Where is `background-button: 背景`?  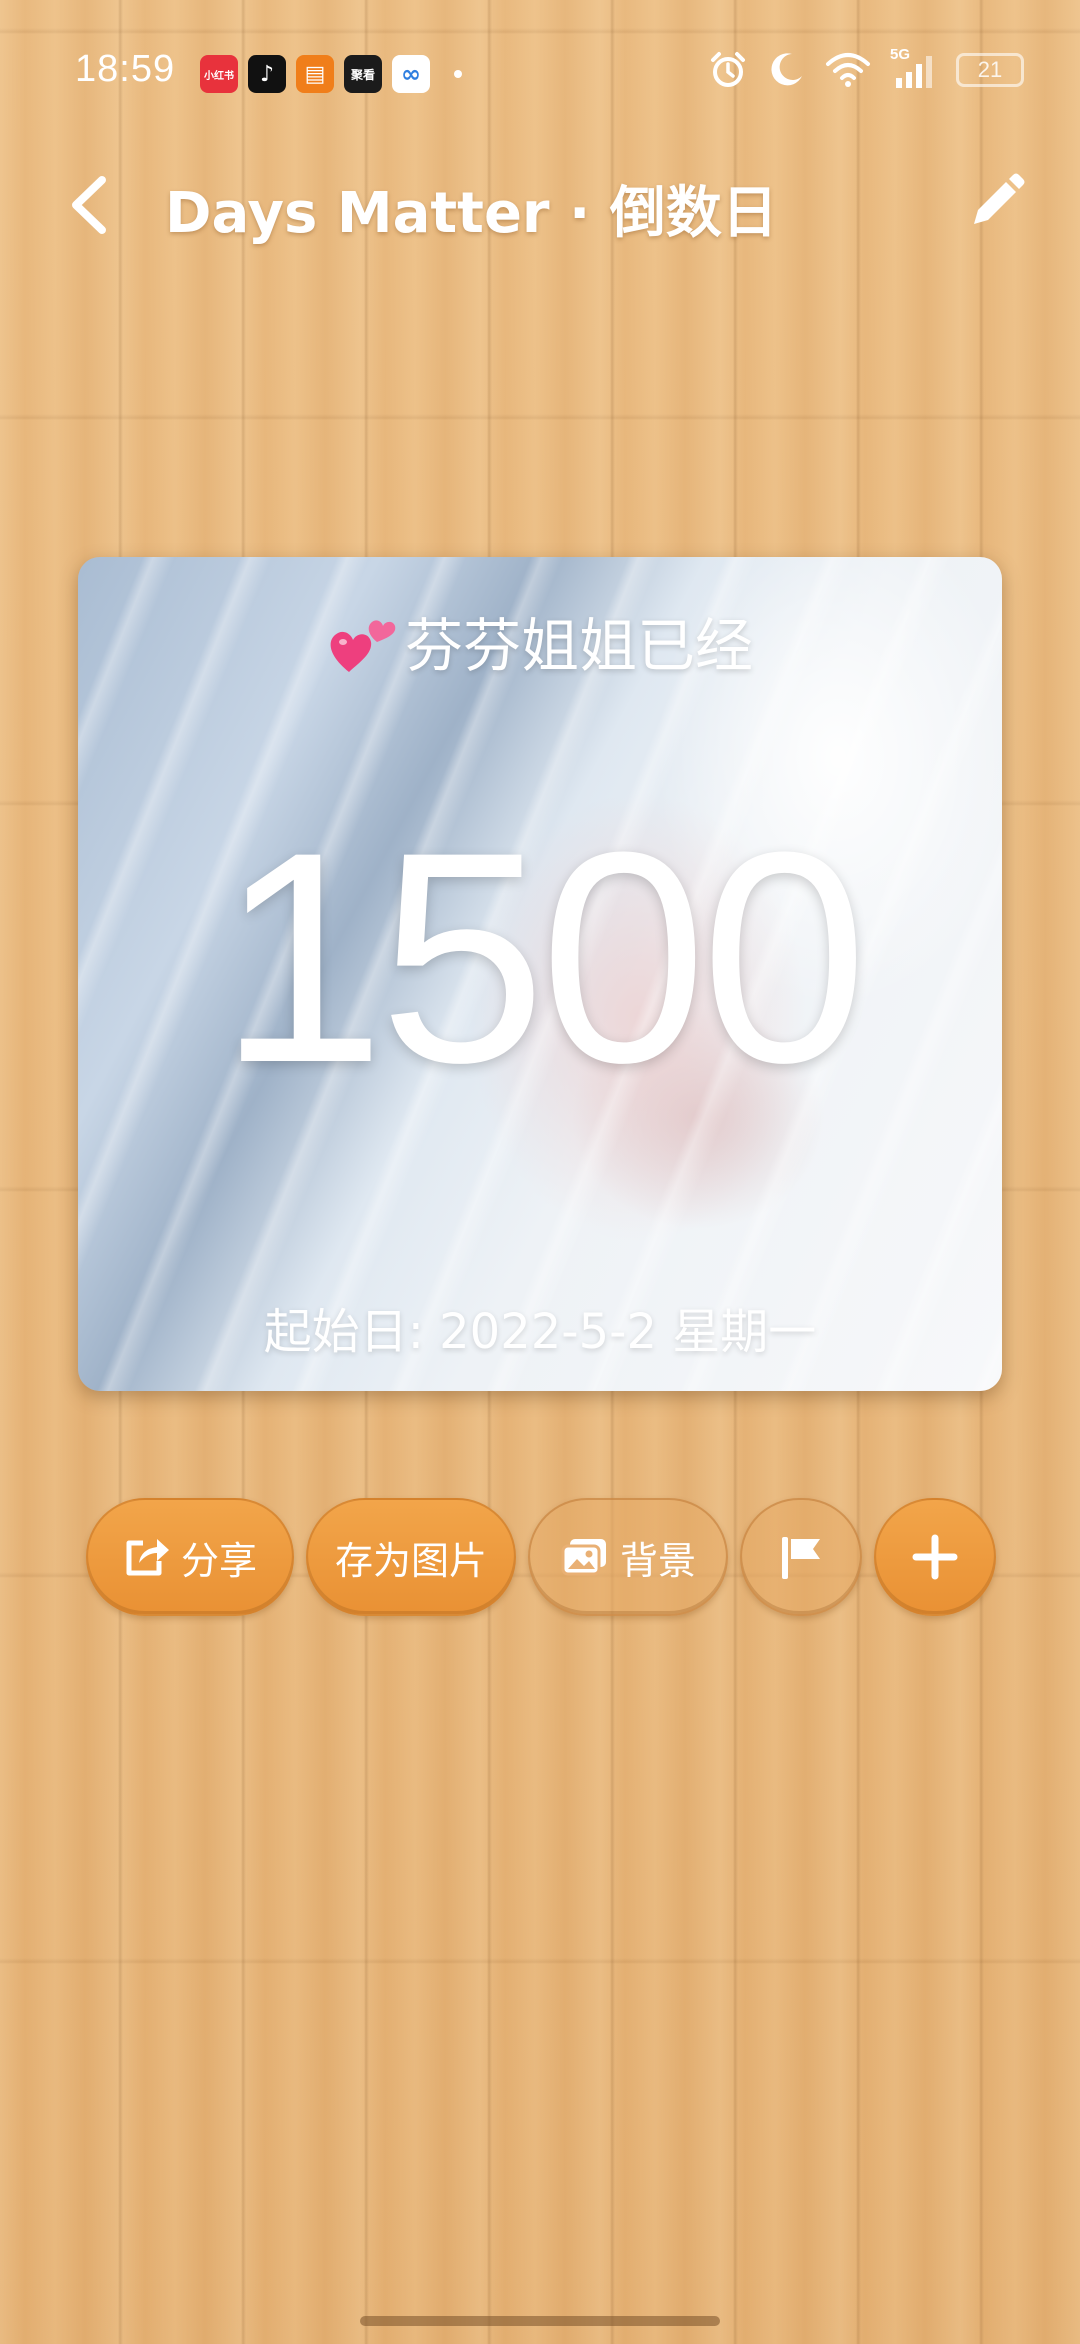 background-button: 背景 is located at coordinates (628, 1557).